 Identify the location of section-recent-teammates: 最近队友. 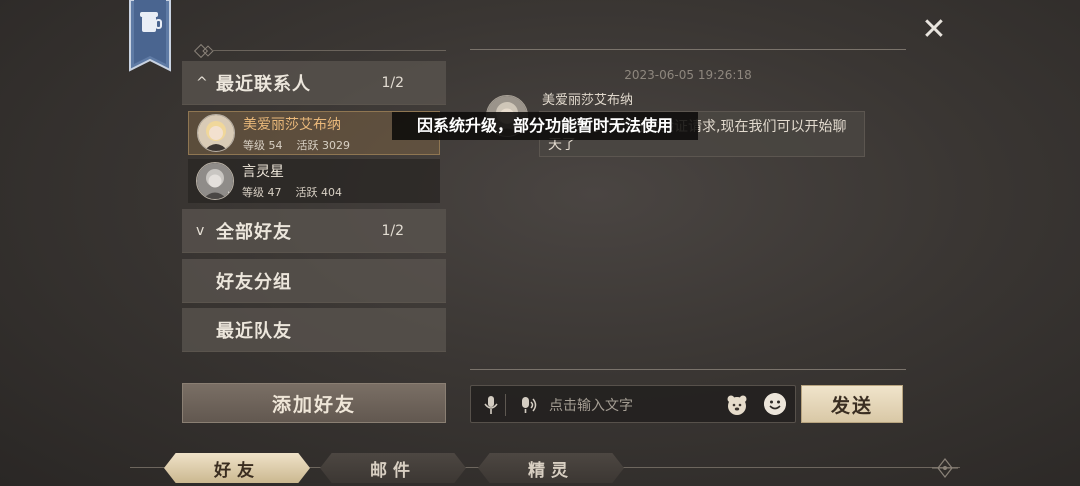
(314, 330).